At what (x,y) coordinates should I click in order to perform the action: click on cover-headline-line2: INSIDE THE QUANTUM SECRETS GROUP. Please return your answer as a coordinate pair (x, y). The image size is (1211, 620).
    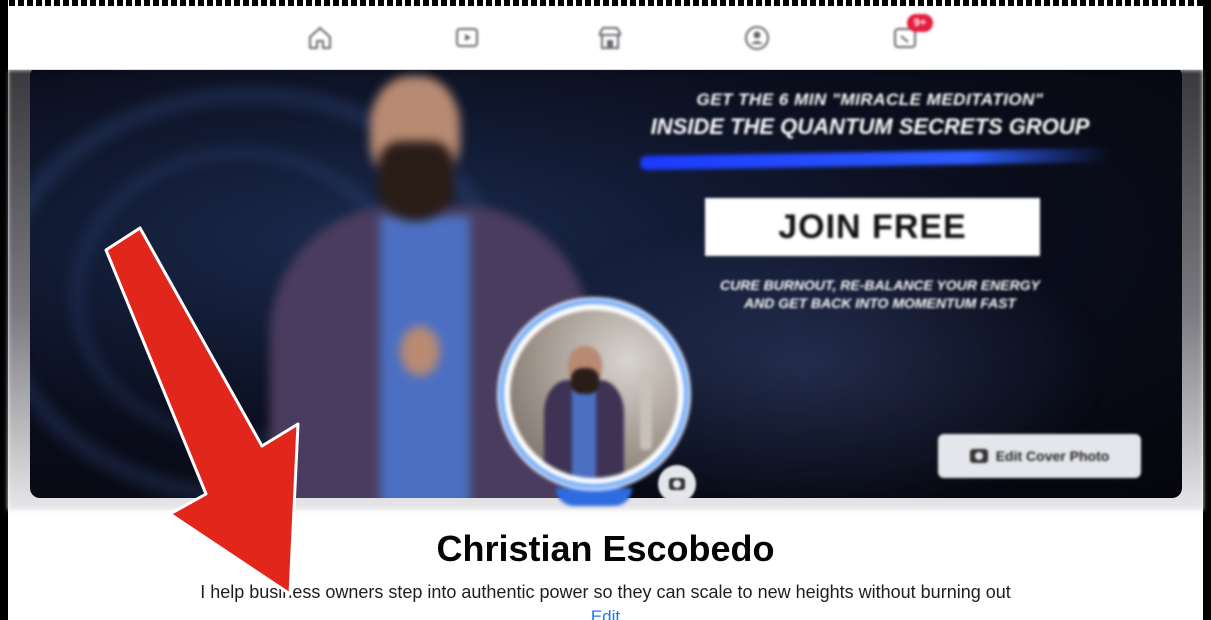
    Looking at the image, I should click on (870, 126).